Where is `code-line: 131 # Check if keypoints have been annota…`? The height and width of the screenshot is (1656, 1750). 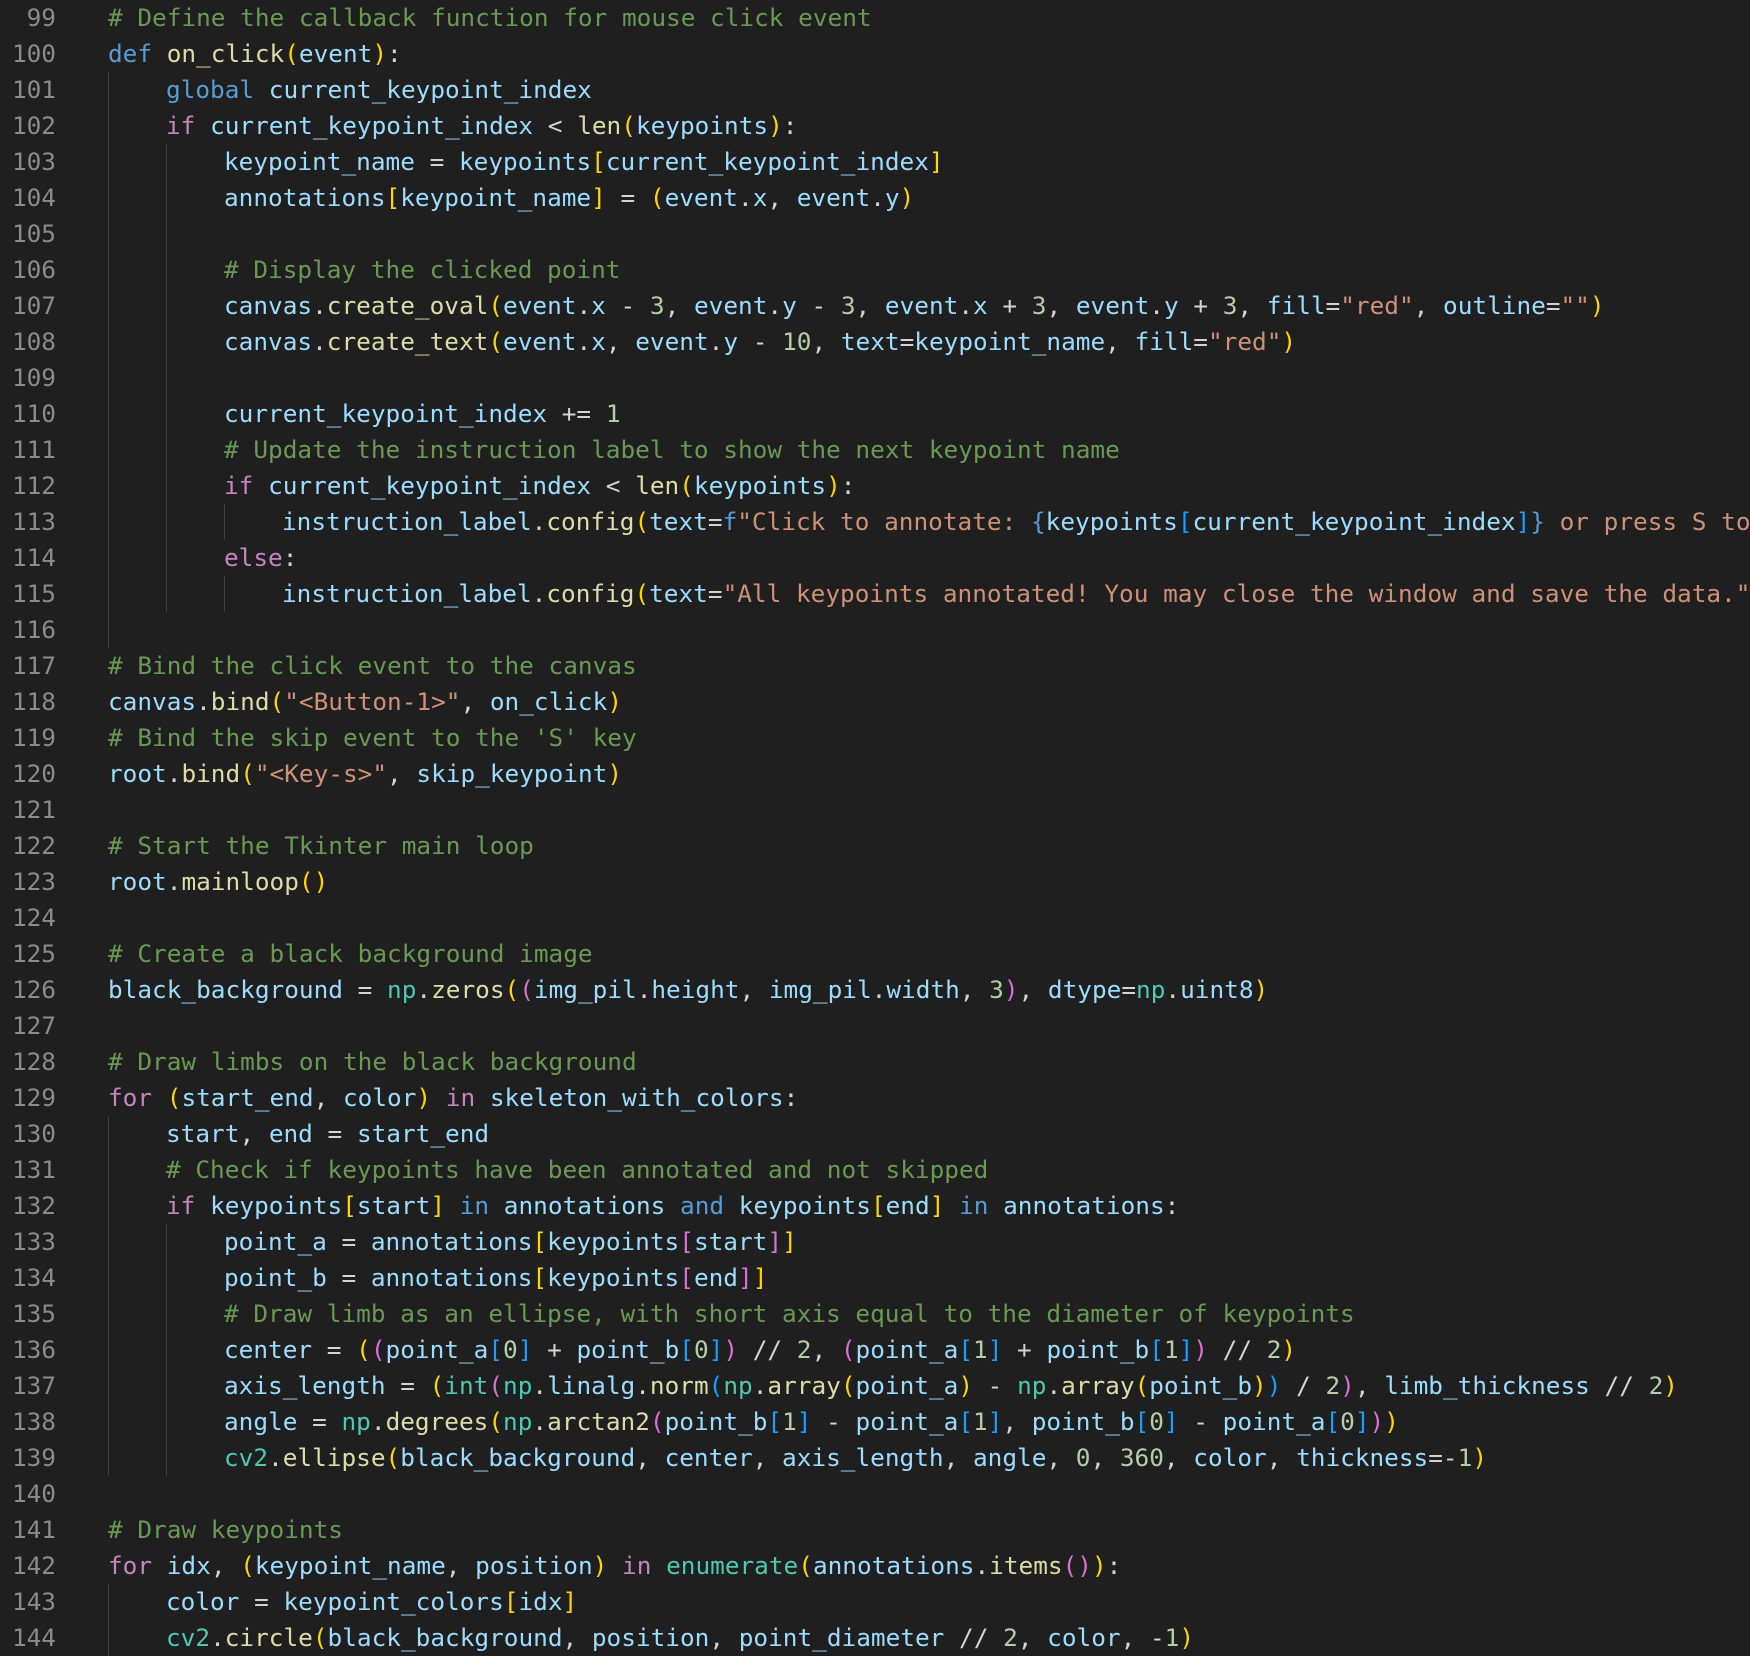 code-line: 131 # Check if keypoints have been annota… is located at coordinates (875, 1170).